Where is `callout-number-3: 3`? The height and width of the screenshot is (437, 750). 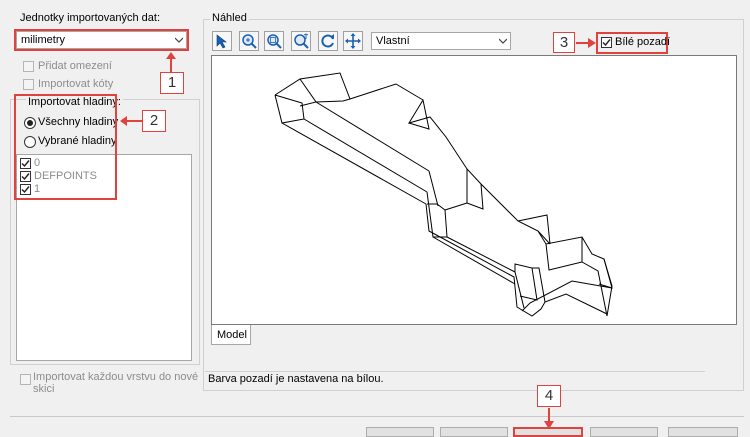
callout-number-3: 3 is located at coordinates (564, 42).